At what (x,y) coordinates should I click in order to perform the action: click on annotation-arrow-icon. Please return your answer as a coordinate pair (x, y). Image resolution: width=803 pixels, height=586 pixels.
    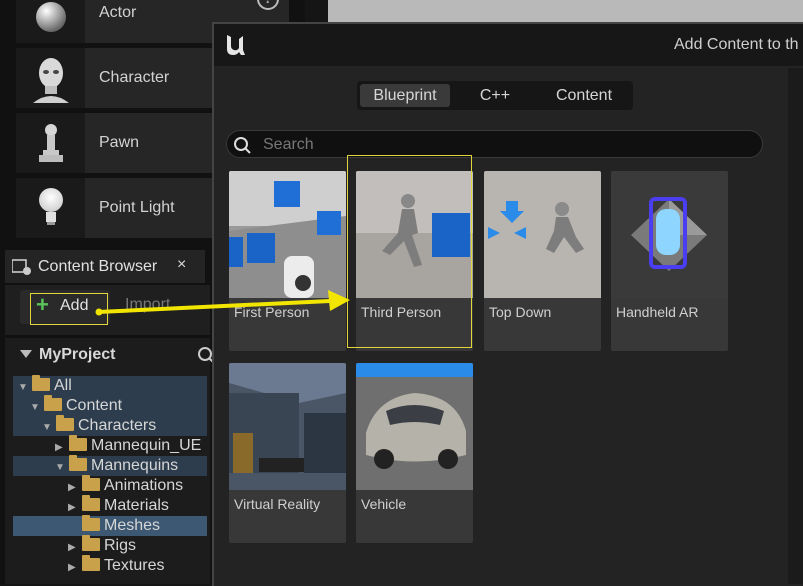
    Looking at the image, I should click on (222, 303).